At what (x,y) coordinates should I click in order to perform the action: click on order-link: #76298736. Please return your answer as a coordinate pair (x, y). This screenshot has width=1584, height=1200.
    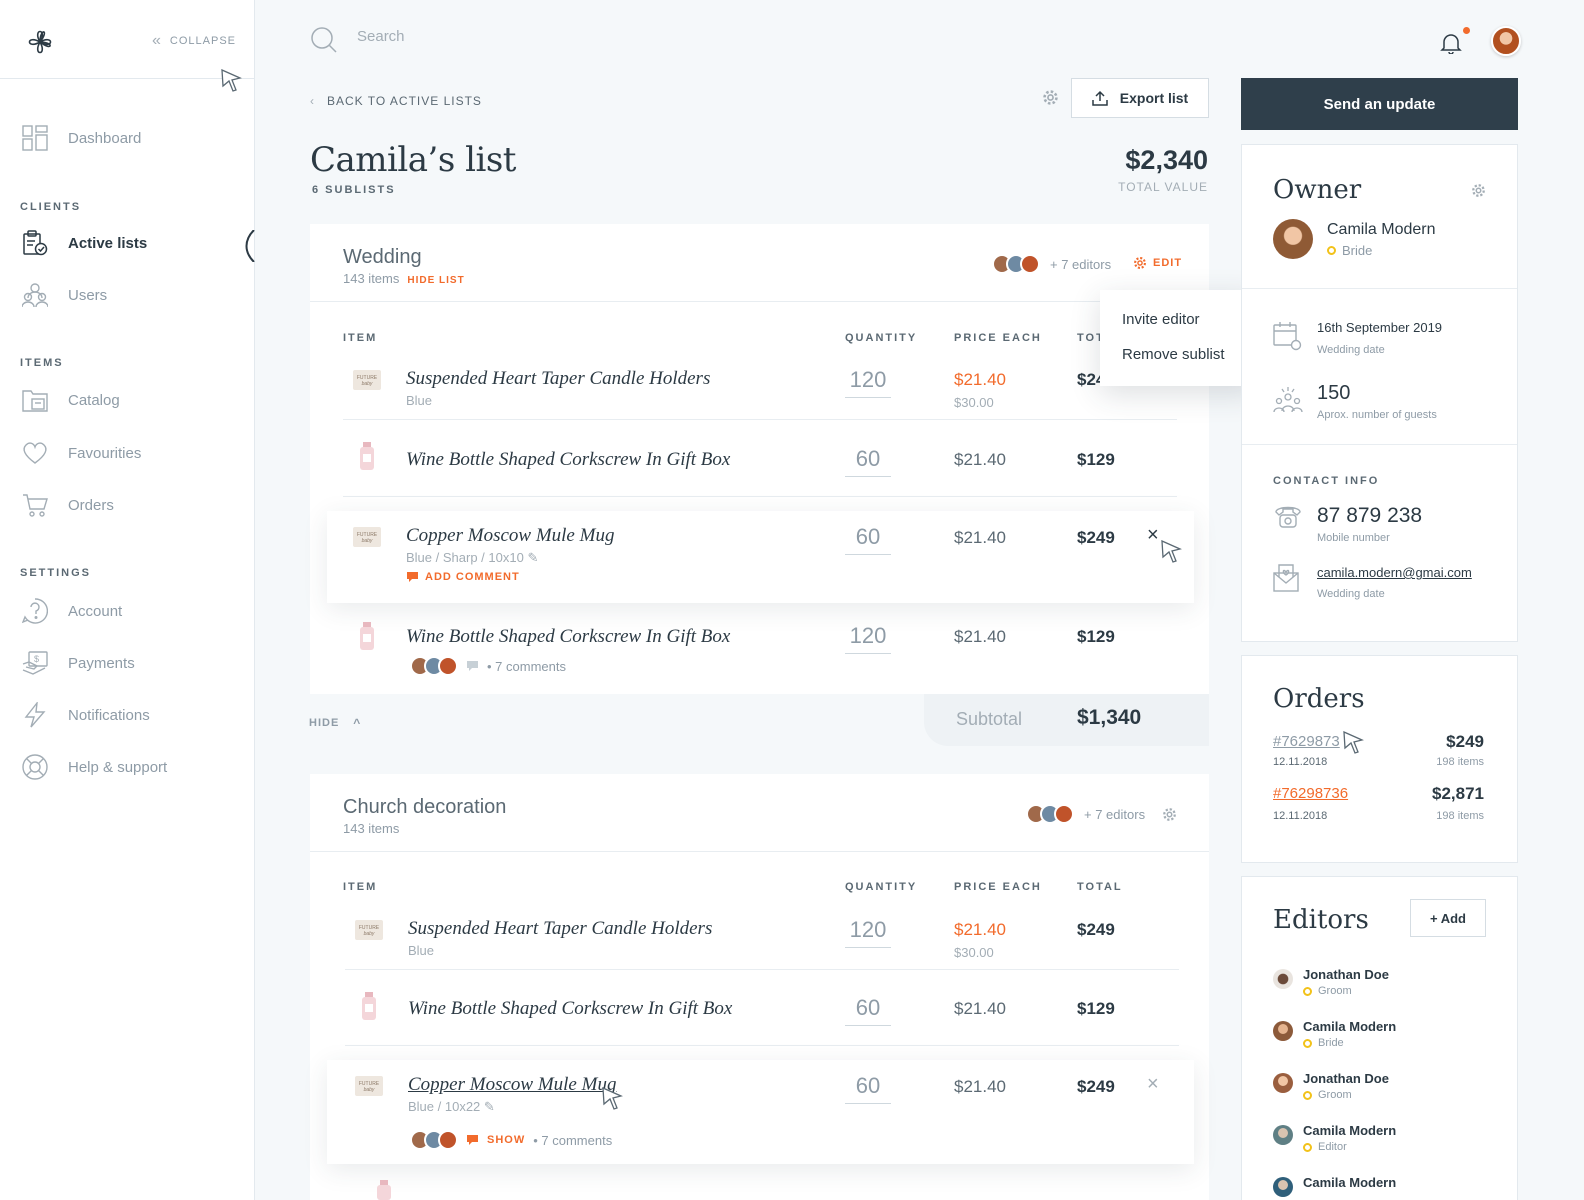
    Looking at the image, I should click on (1310, 793).